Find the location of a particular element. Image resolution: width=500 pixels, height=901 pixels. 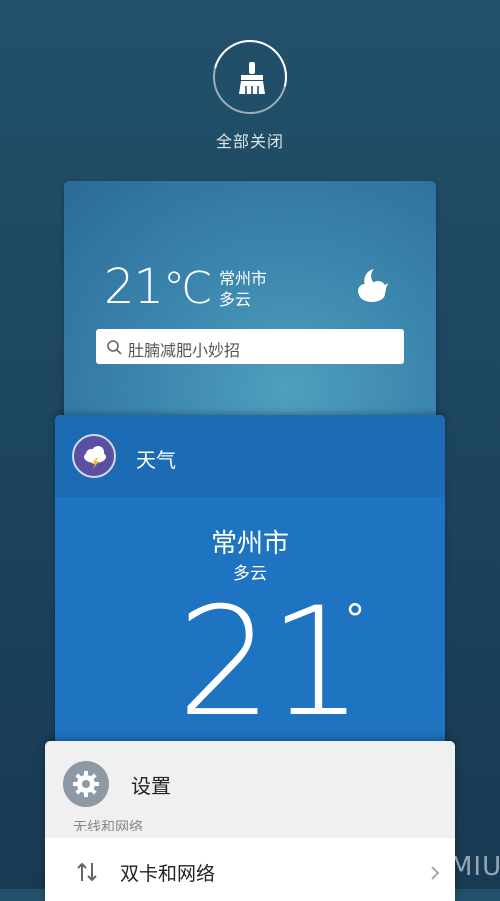

widget-temperature: 21℃ is located at coordinates (158, 287).